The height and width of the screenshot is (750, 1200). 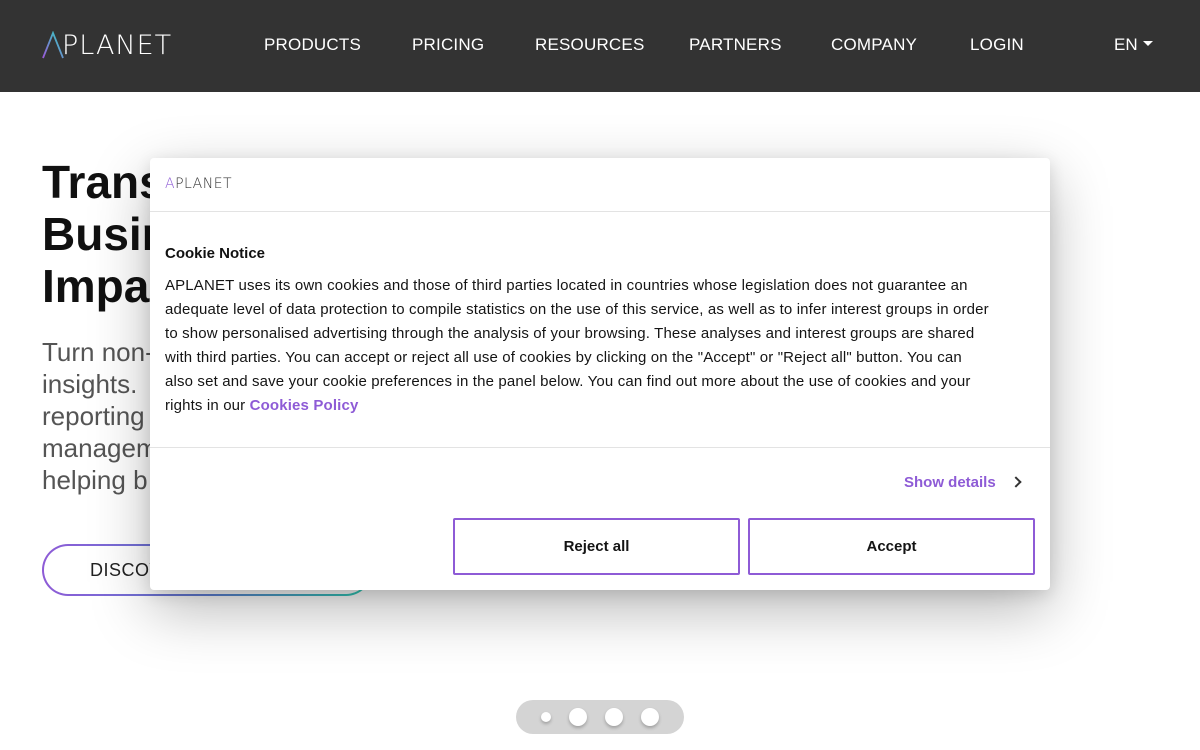 I want to click on show-details-label: Show details, so click(x=950, y=482).